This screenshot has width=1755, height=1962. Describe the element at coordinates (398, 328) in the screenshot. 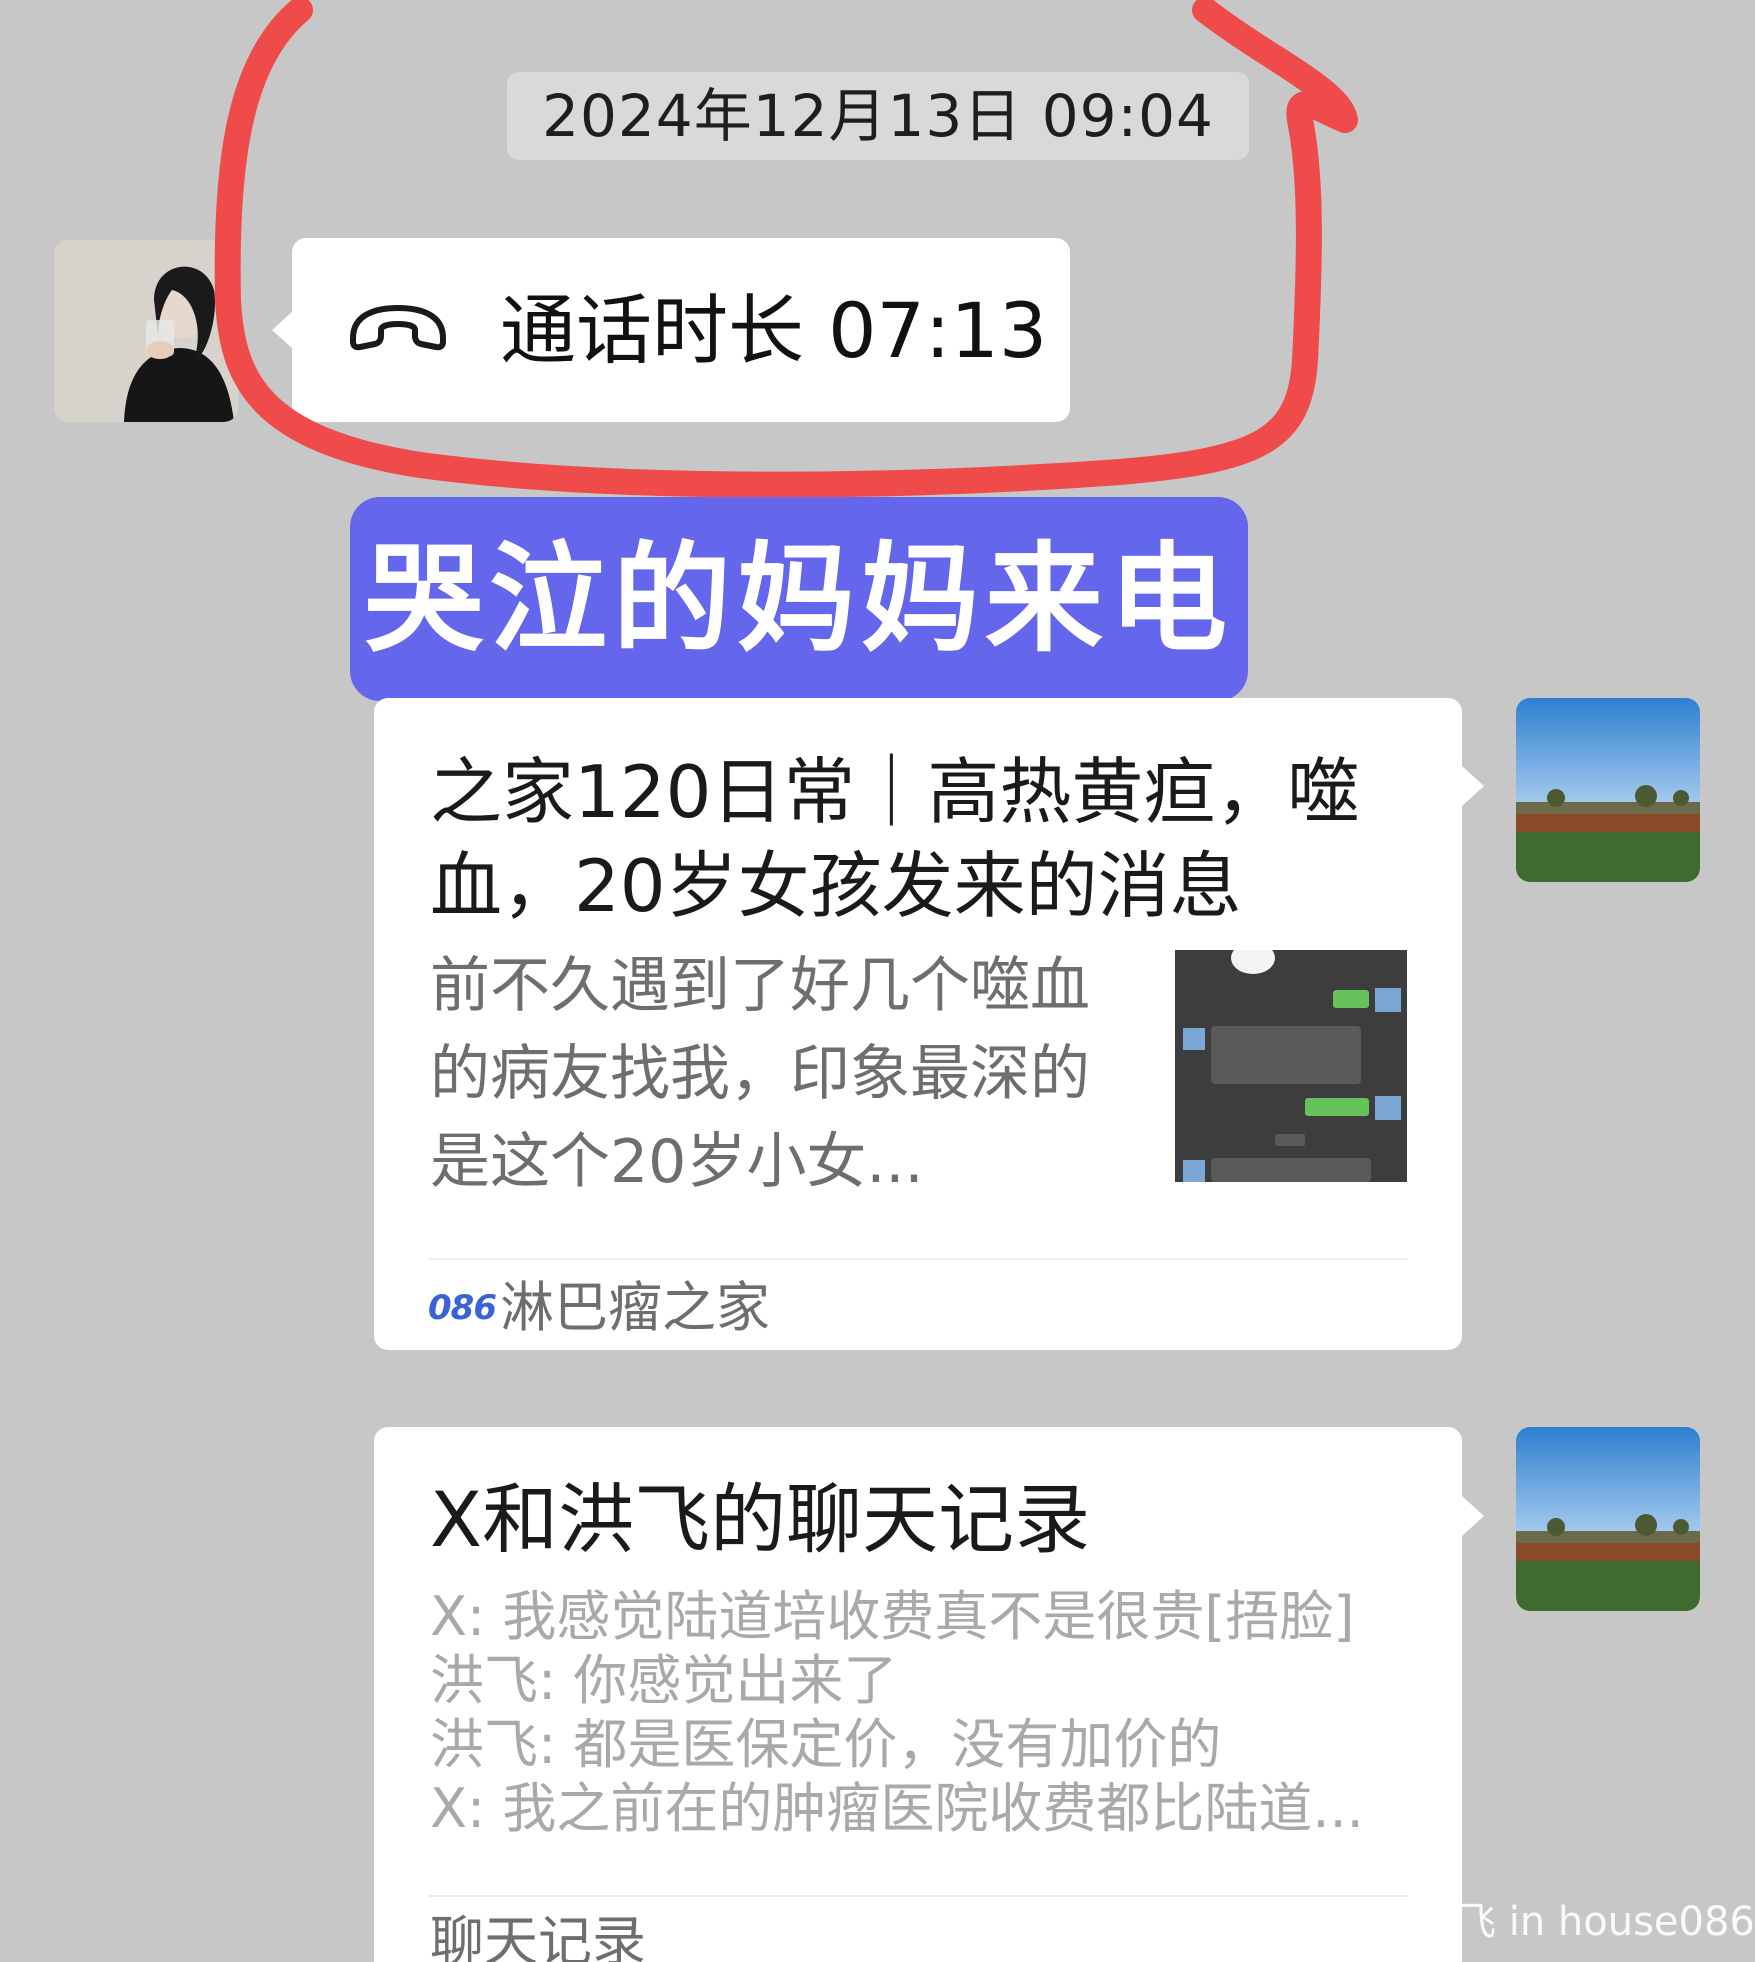

I see `phone-hangup-icon` at that location.